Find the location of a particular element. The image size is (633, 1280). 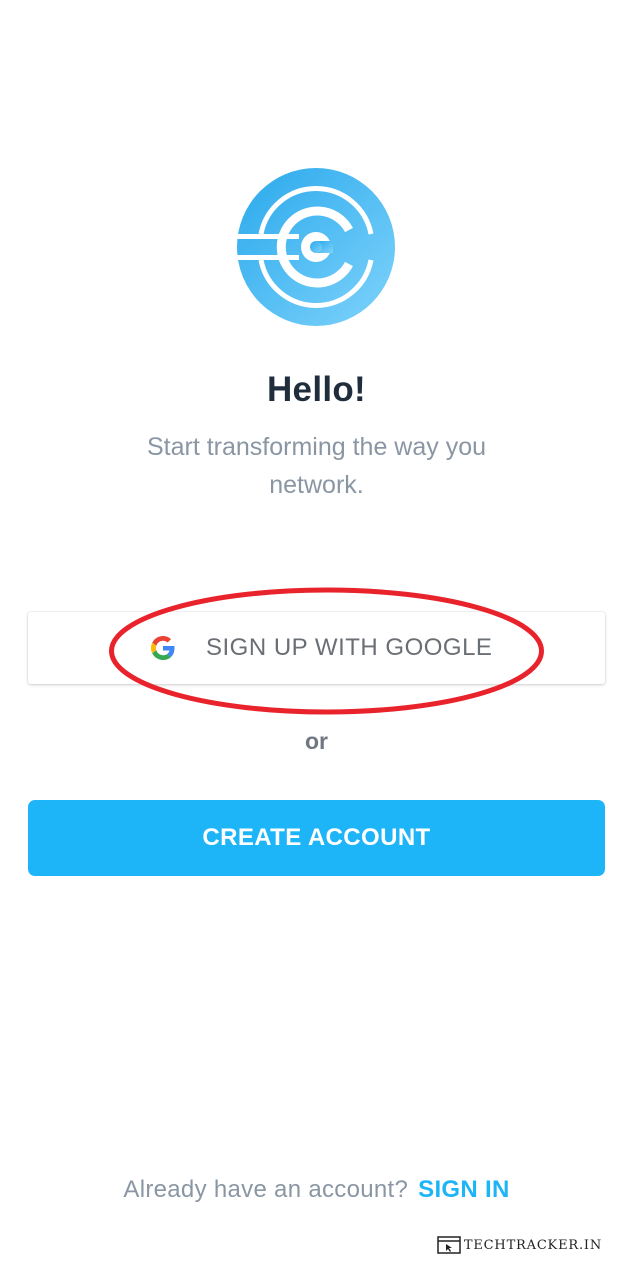

signin-link: SIGN IN is located at coordinates (463, 1189).